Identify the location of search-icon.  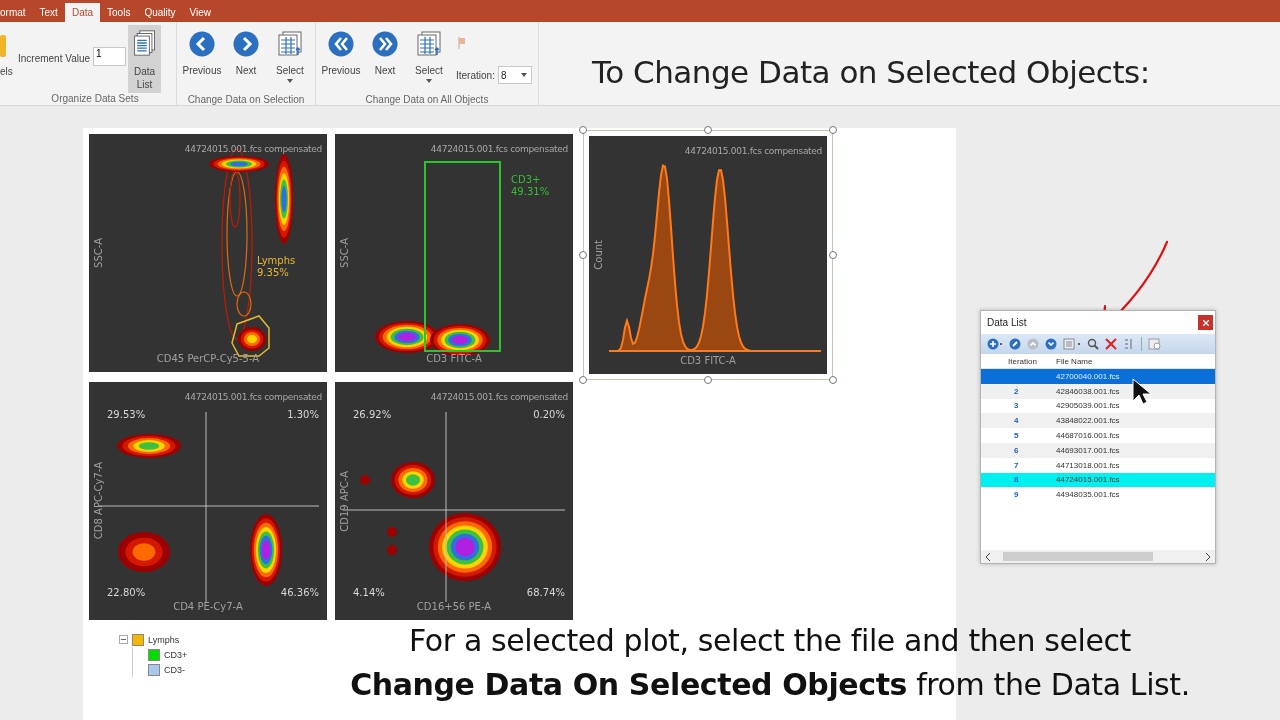
(1093, 344).